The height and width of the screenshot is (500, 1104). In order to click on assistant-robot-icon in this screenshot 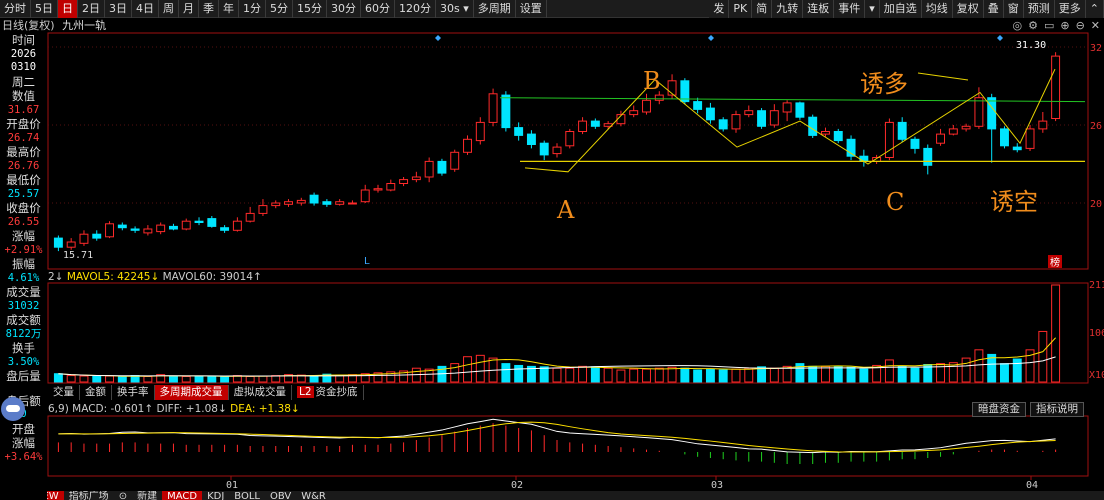, I will do `click(13, 409)`.